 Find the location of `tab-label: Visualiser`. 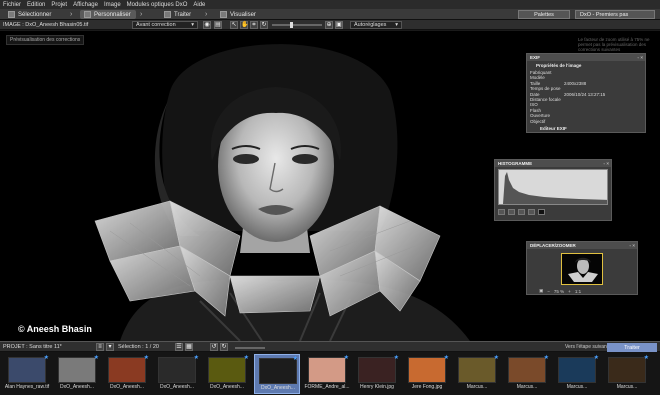

tab-label: Visualiser is located at coordinates (243, 14).